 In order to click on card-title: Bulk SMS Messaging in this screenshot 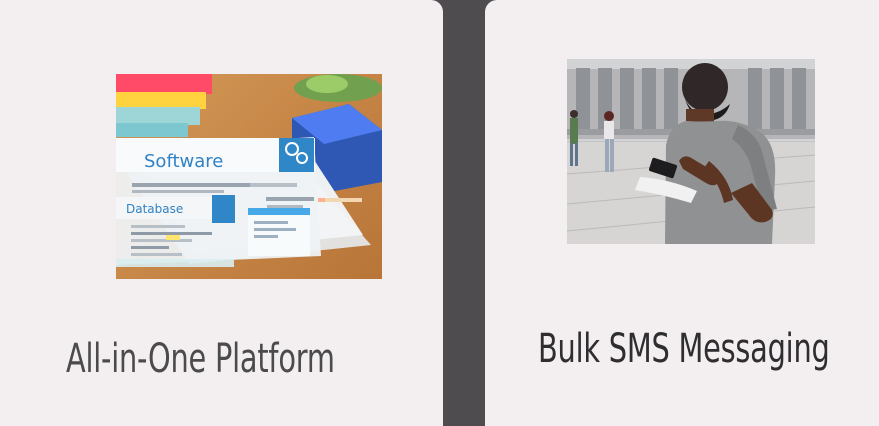, I will do `click(684, 349)`.